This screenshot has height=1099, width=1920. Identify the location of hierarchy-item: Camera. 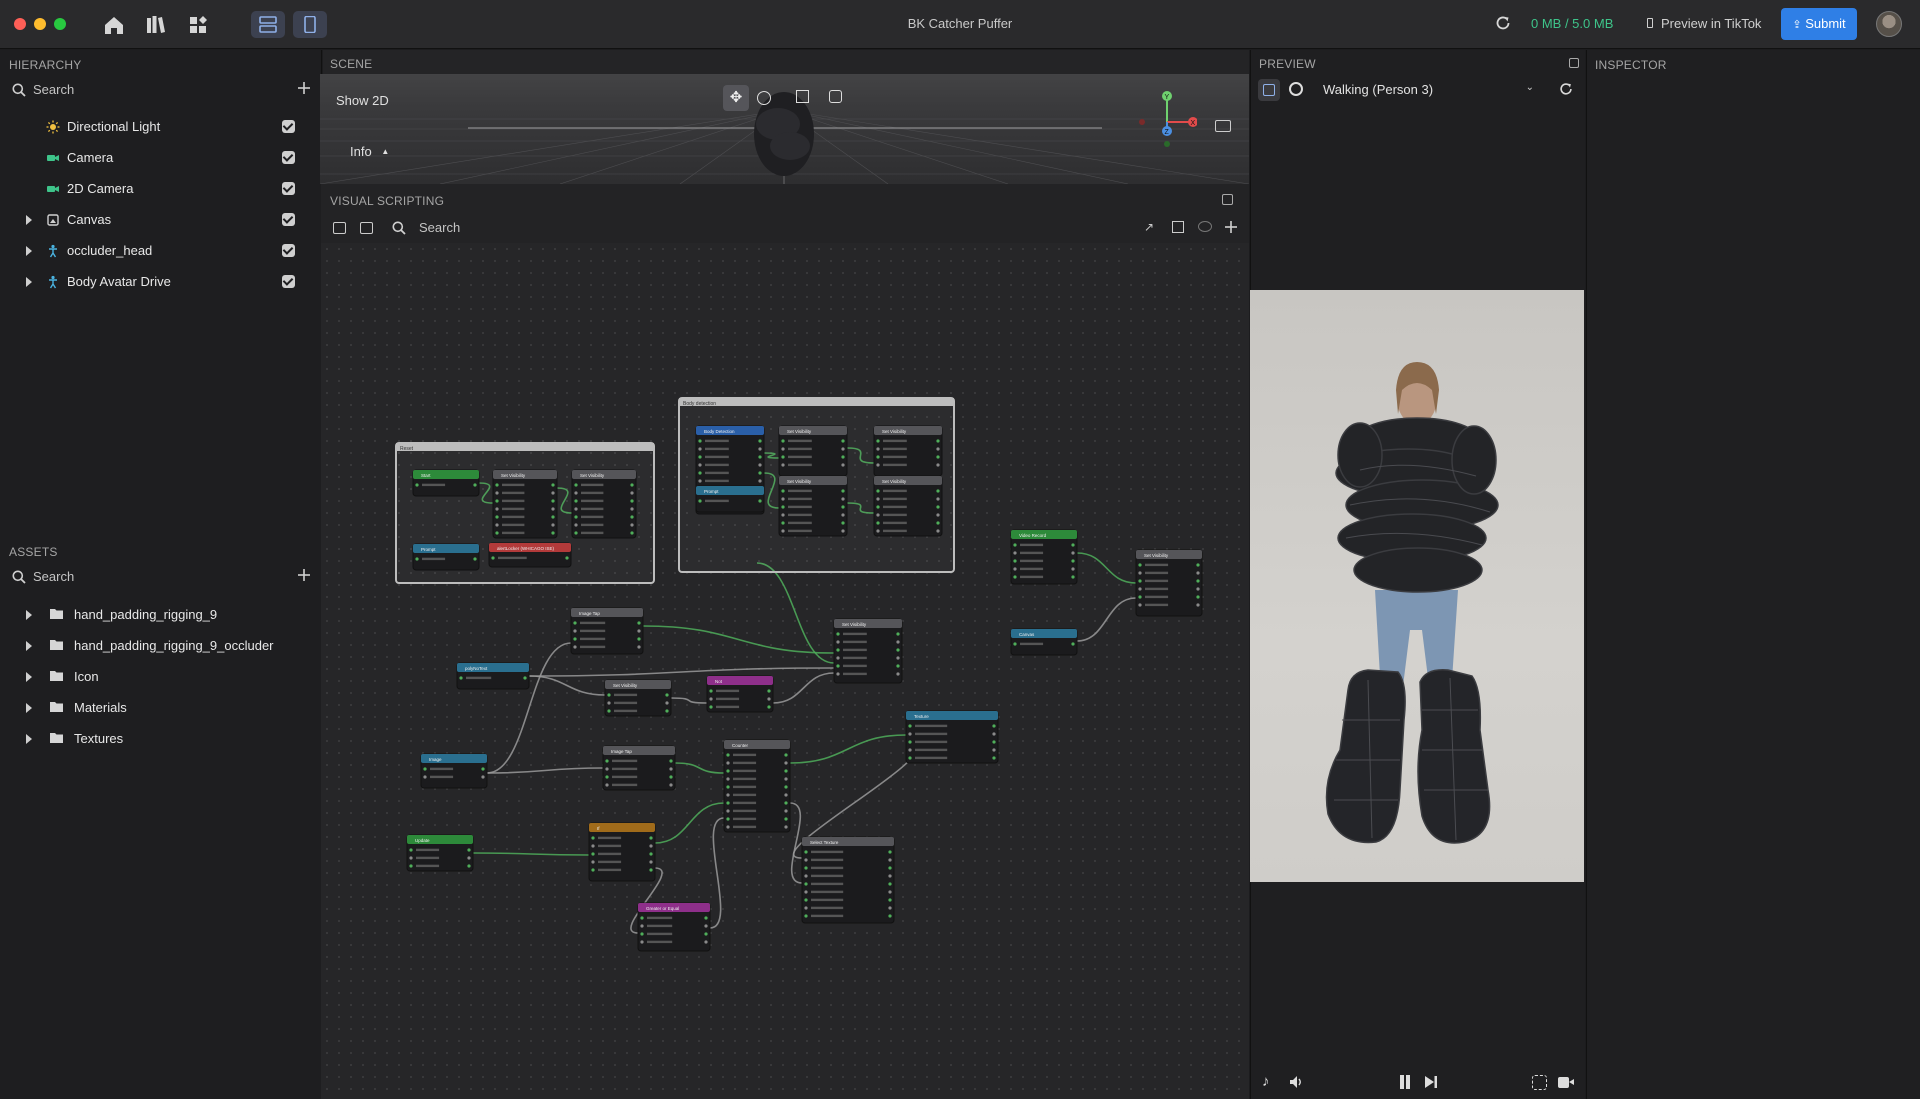
(161, 158).